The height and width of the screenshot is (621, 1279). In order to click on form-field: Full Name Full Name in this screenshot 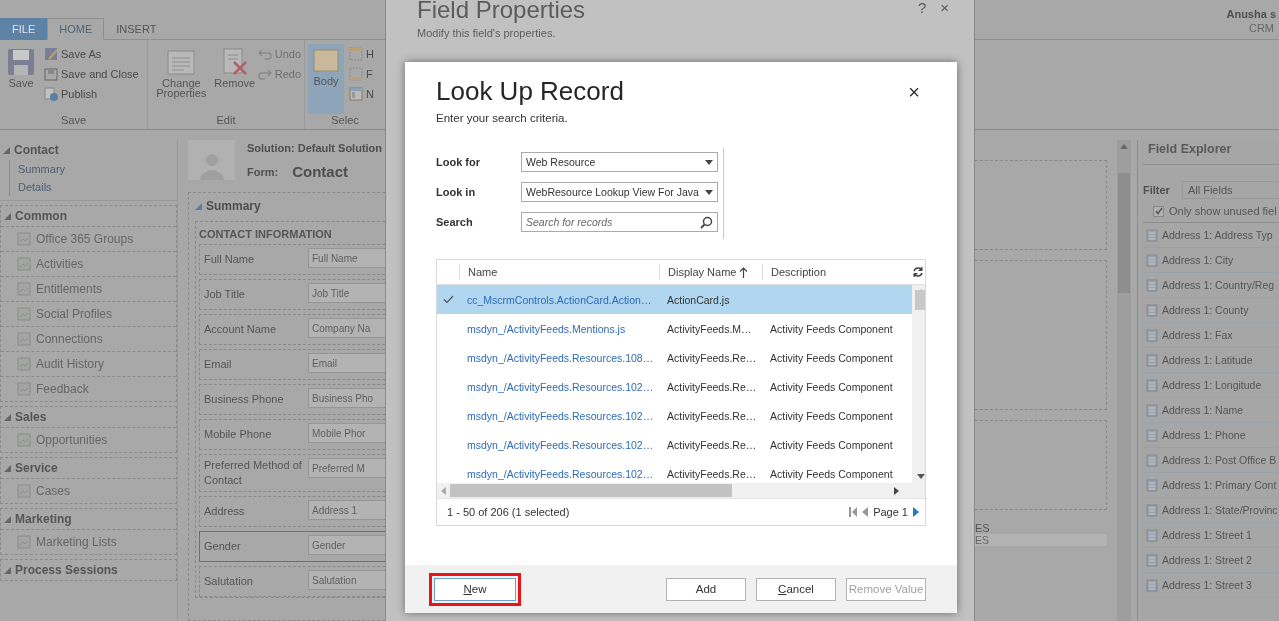, I will do `click(292, 259)`.